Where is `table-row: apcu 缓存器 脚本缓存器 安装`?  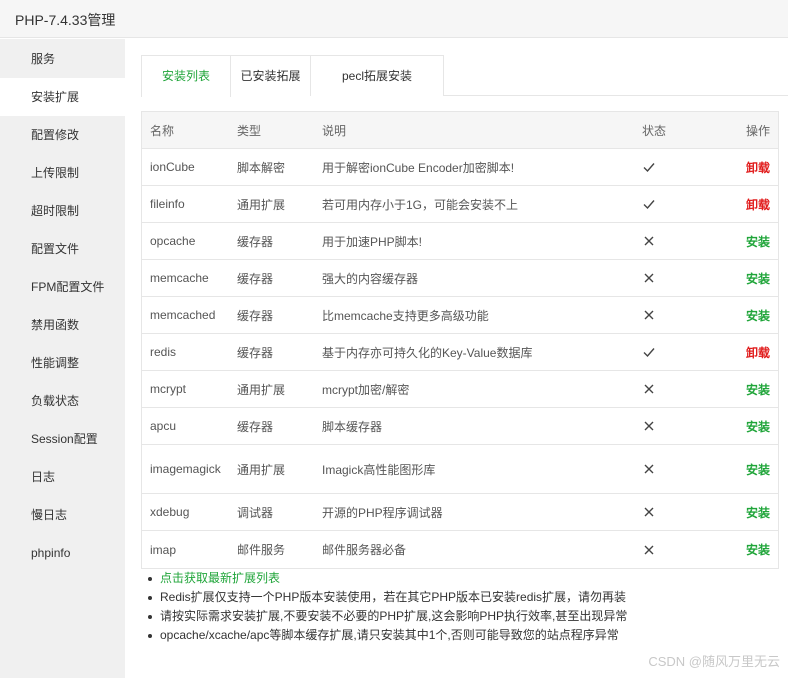 table-row: apcu 缓存器 脚本缓存器 安装 is located at coordinates (460, 426).